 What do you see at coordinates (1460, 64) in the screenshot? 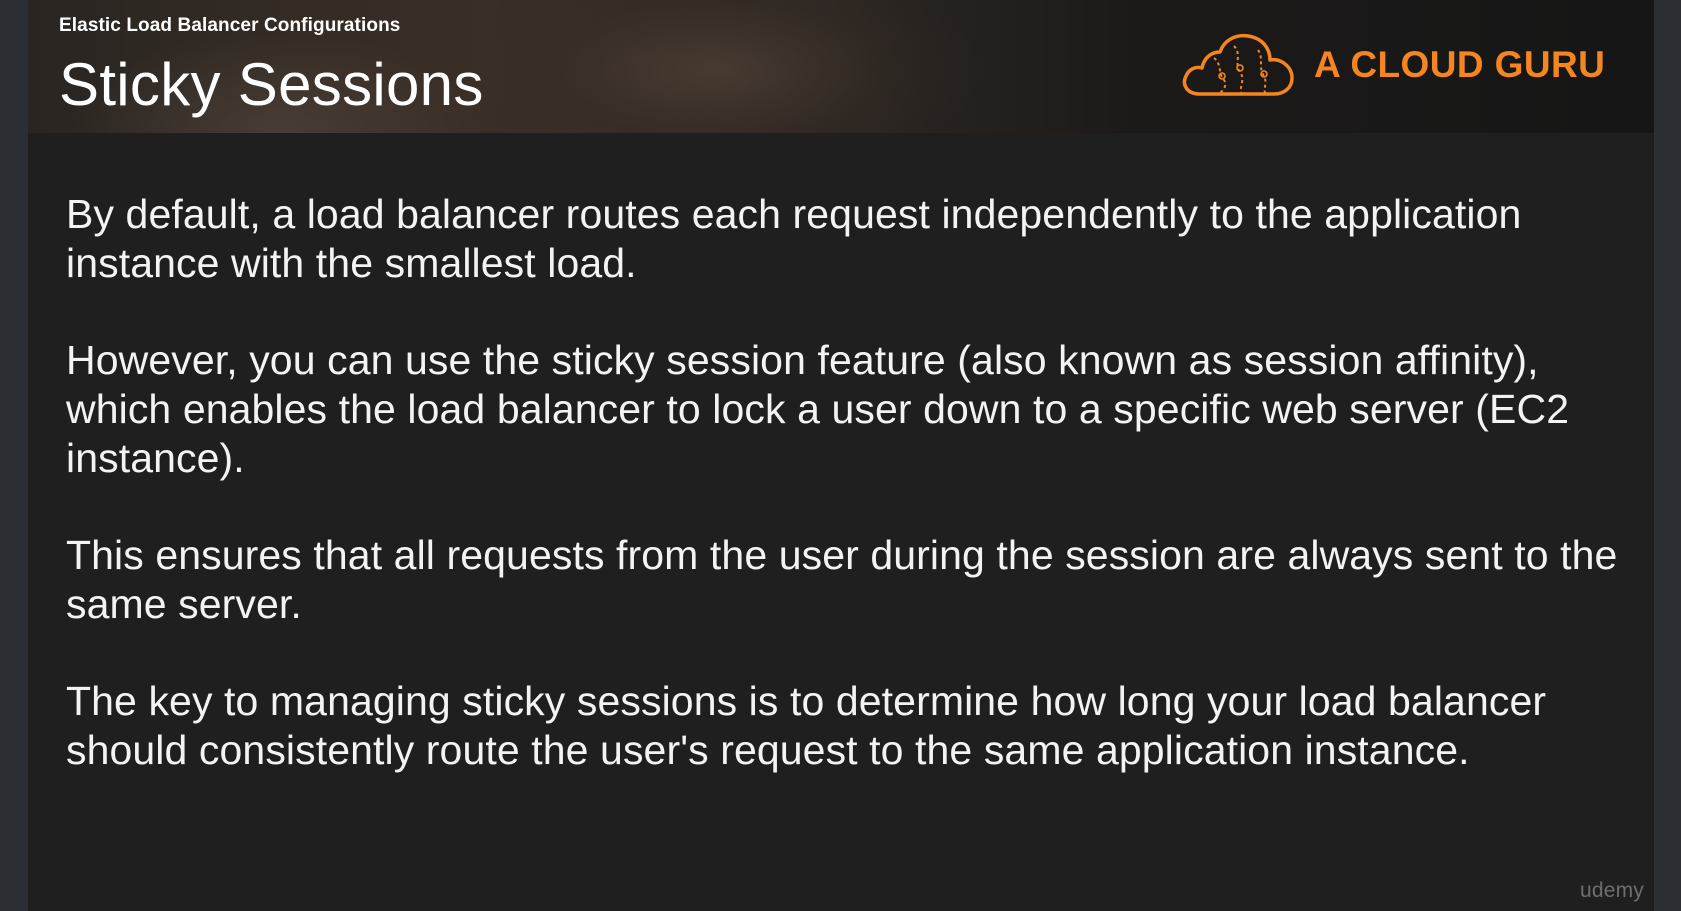
I see `brand-name: A CLOUD GURU` at bounding box center [1460, 64].